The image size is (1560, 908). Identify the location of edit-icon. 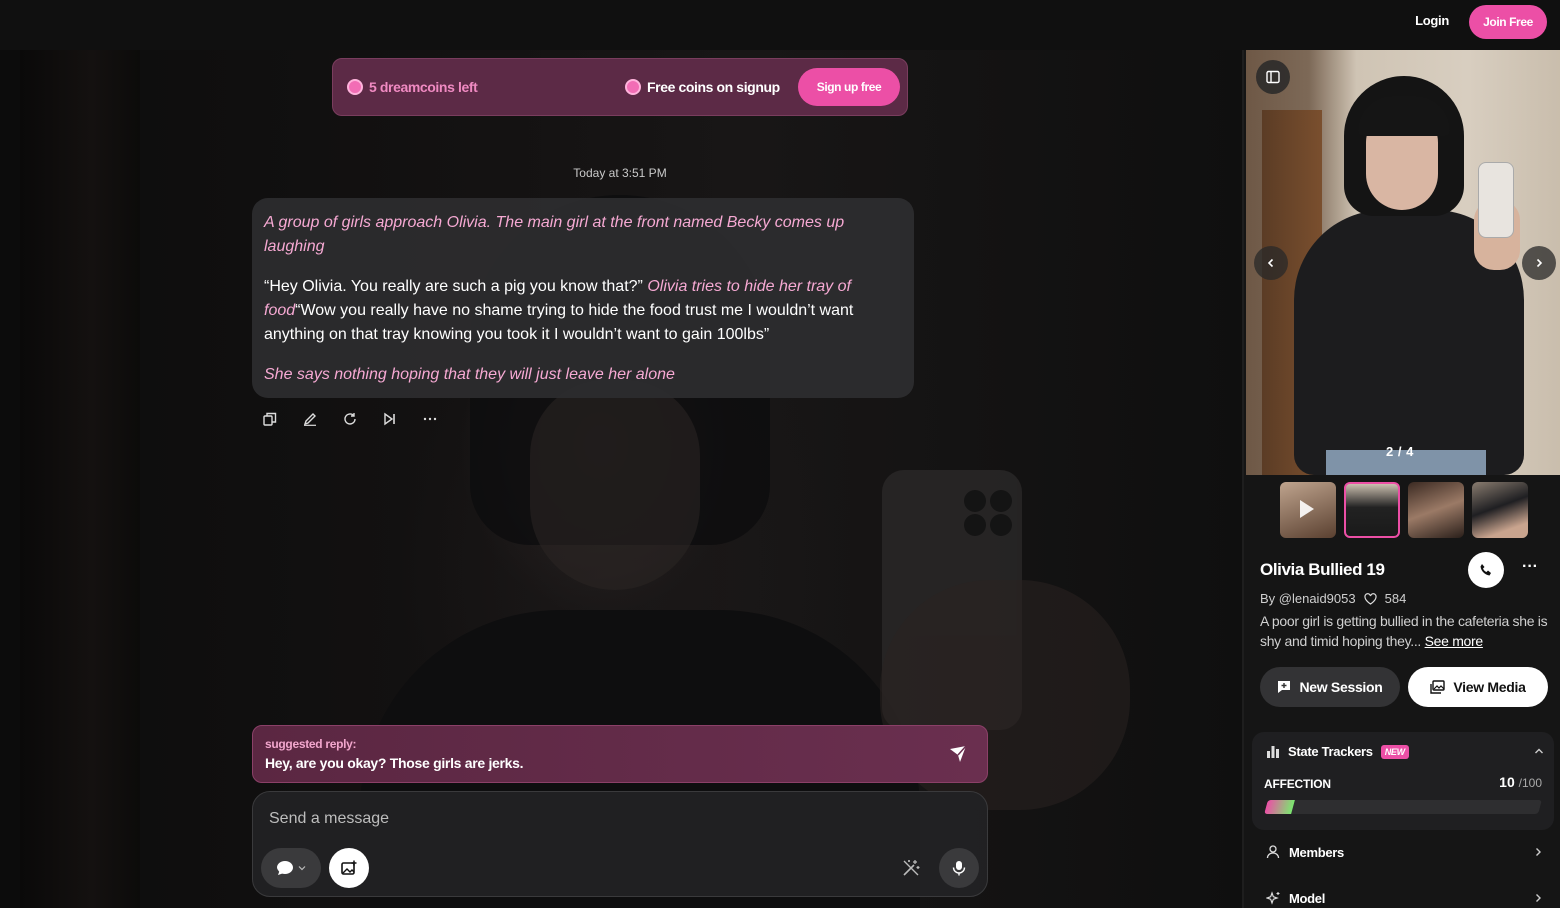
(310, 419).